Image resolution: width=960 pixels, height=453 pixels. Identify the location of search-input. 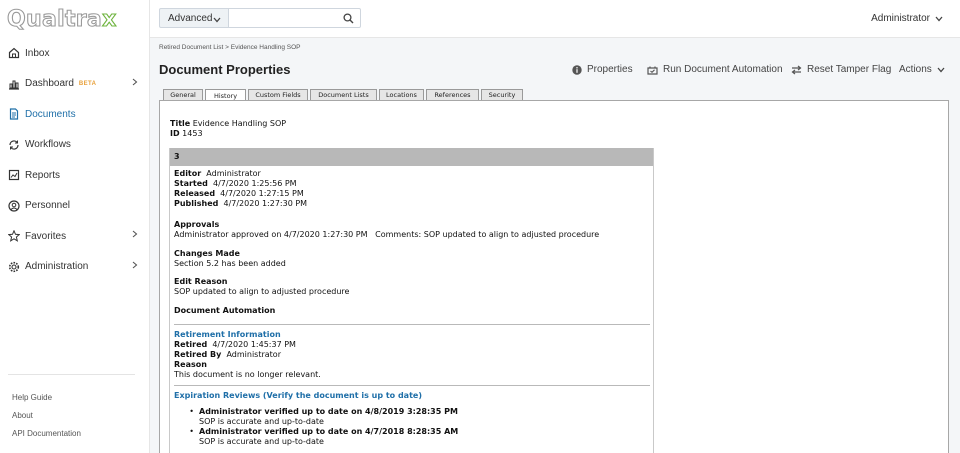
(279, 18).